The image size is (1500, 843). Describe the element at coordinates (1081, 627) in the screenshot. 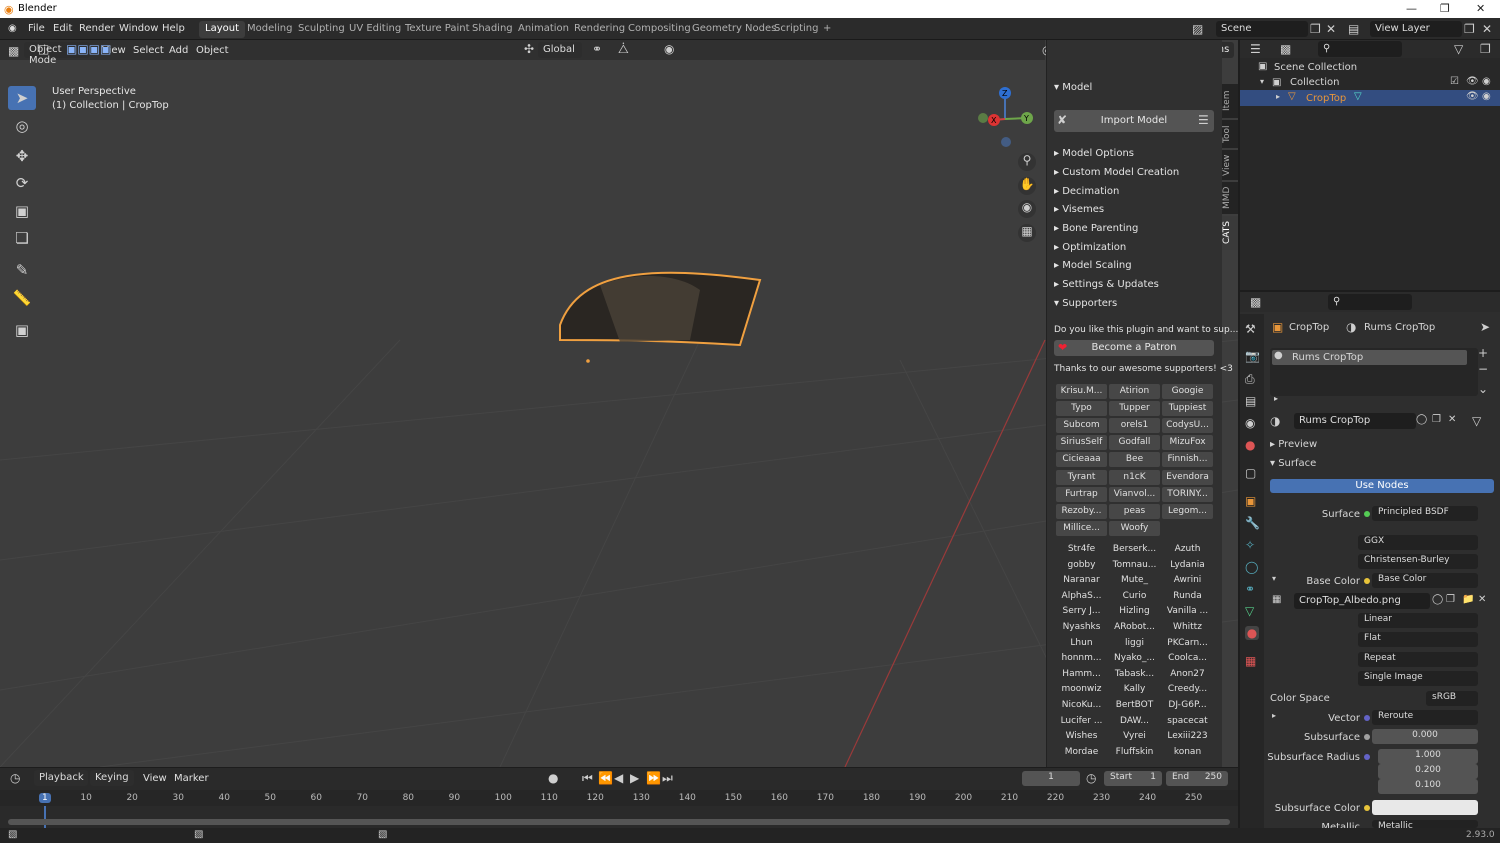

I see `supporter-name: Nyashks` at that location.